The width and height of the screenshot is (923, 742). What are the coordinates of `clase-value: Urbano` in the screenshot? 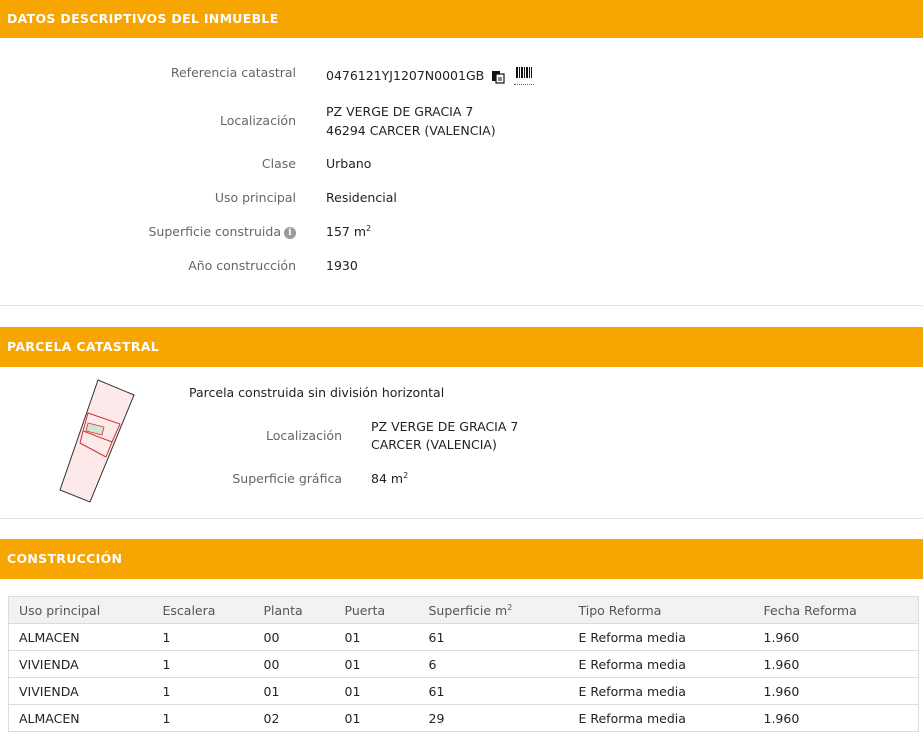 It's located at (349, 163).